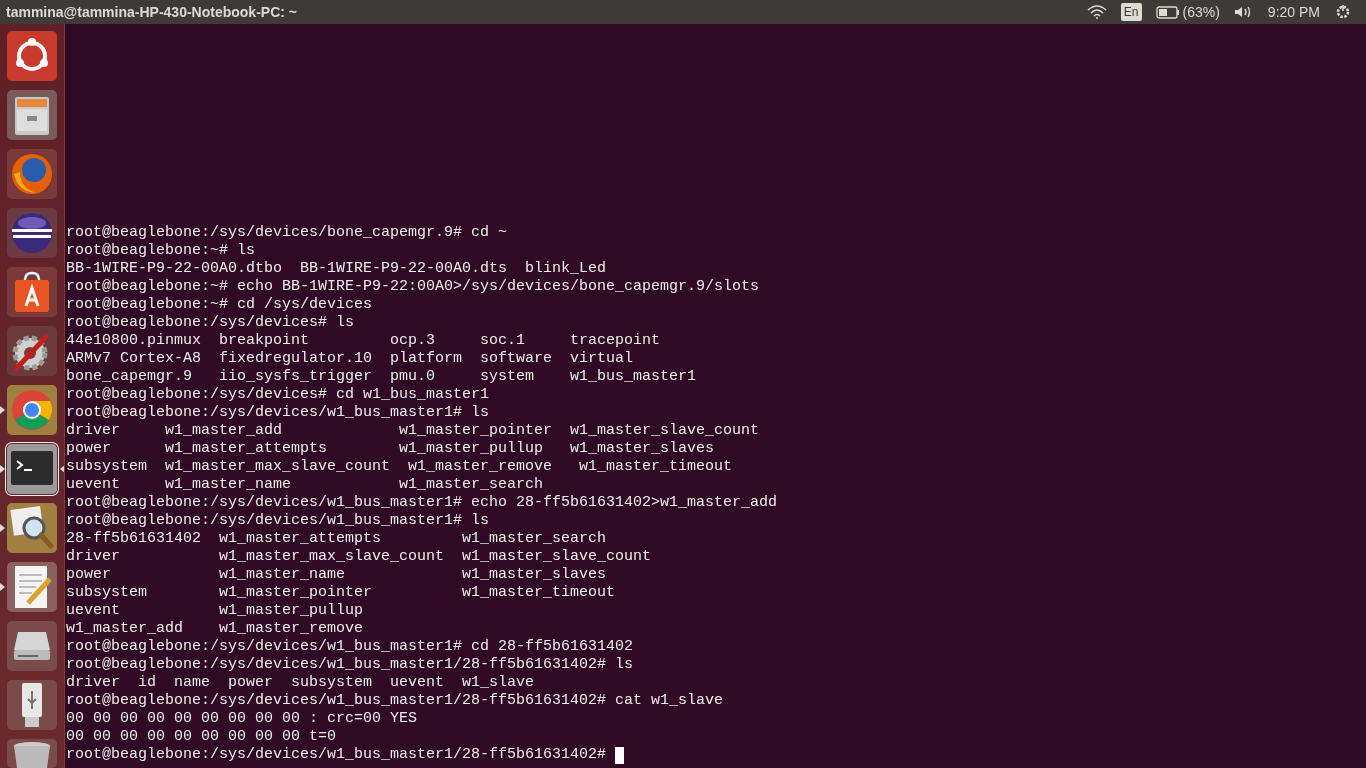 The width and height of the screenshot is (1366, 768). What do you see at coordinates (215, 629) in the screenshot?
I see `terminal-line: w1_master_add w1_master_remove` at bounding box center [215, 629].